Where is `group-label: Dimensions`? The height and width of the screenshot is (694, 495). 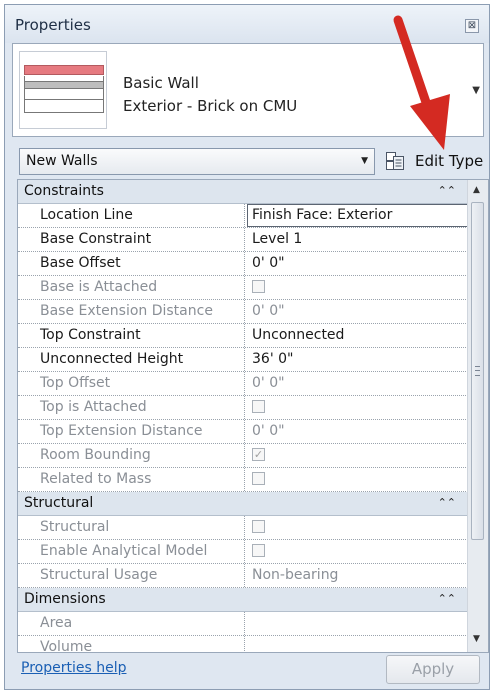
group-label: Dimensions is located at coordinates (65, 599).